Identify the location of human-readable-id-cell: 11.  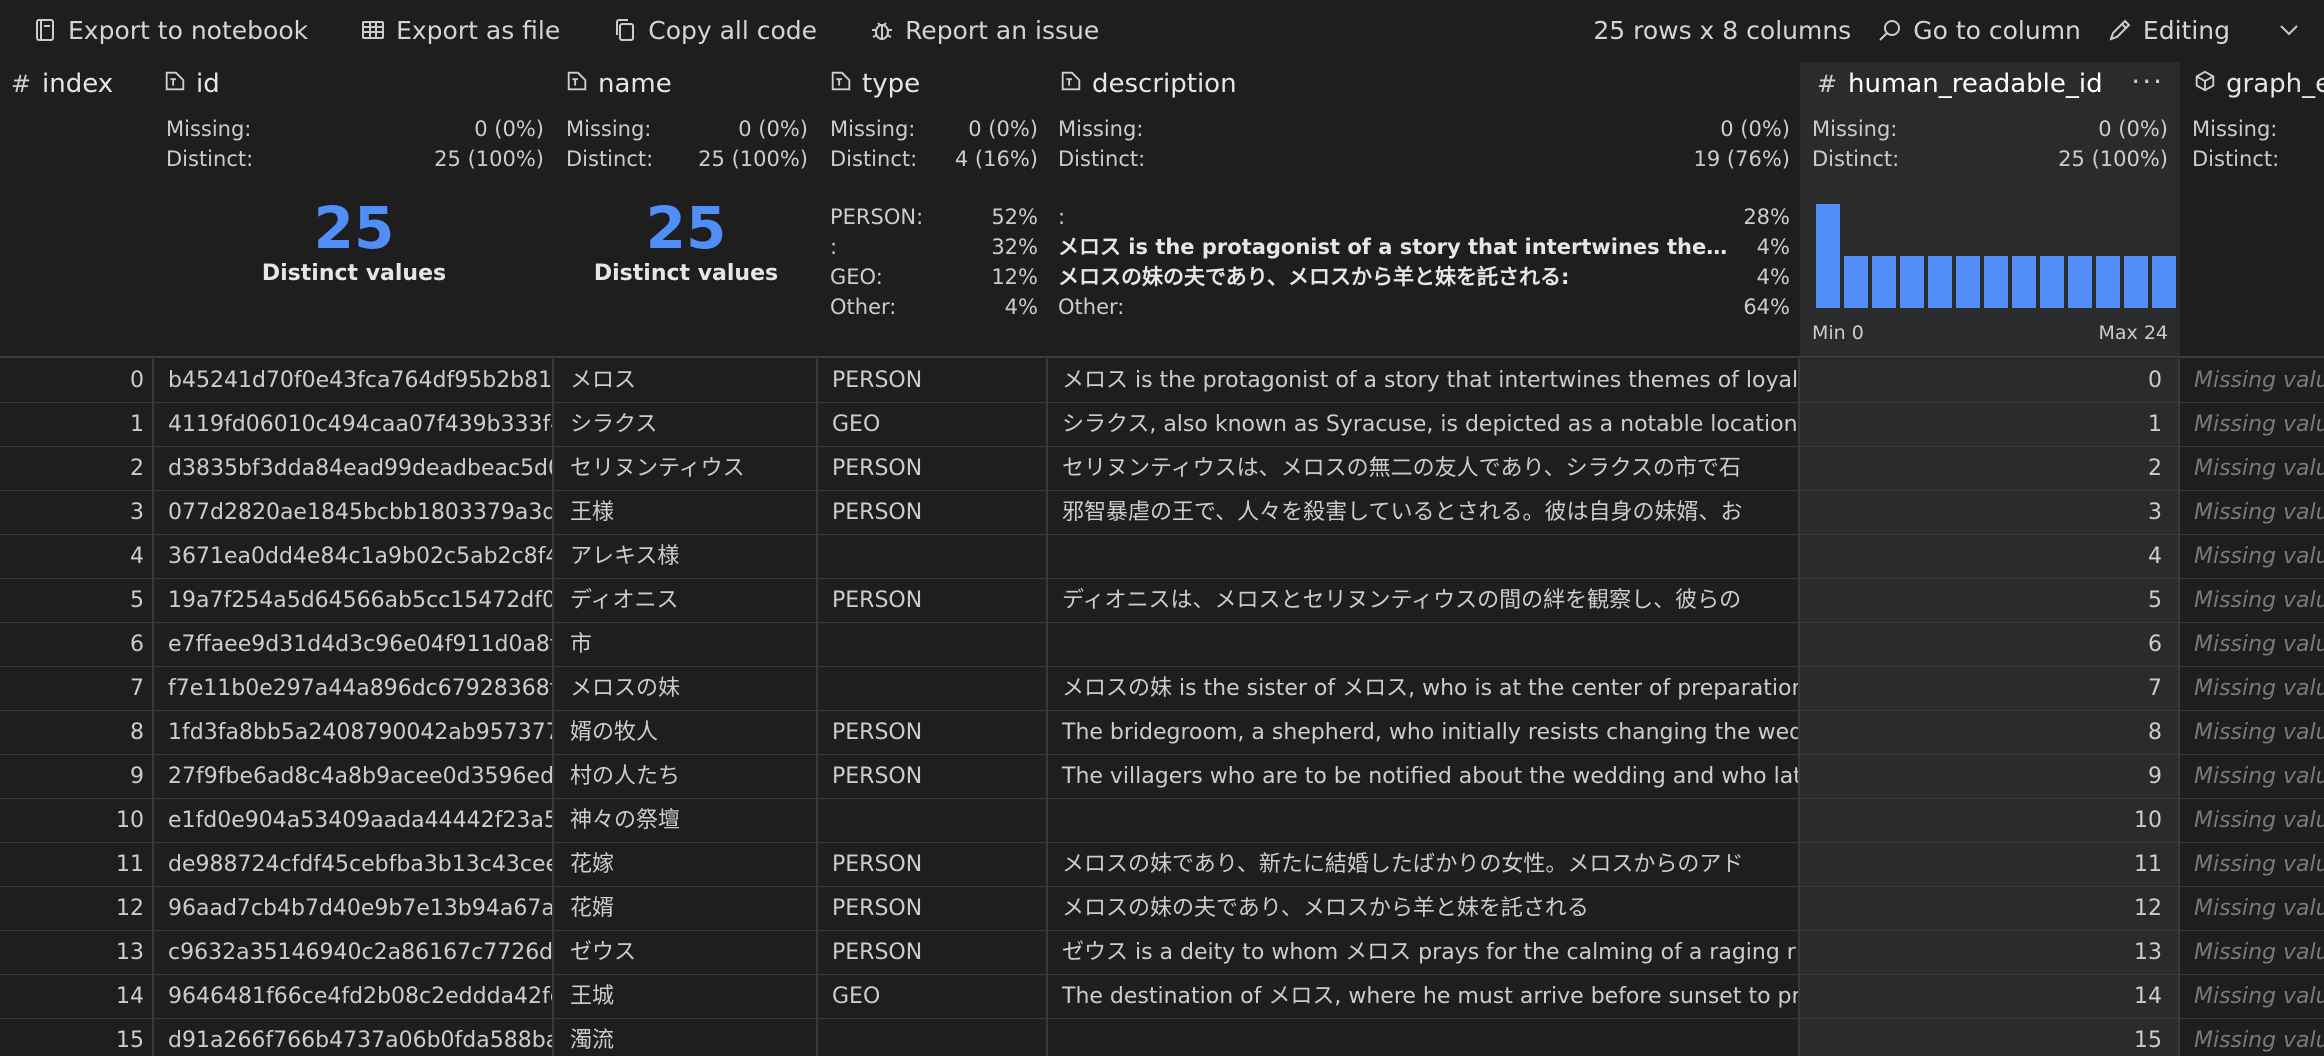
(1990, 864).